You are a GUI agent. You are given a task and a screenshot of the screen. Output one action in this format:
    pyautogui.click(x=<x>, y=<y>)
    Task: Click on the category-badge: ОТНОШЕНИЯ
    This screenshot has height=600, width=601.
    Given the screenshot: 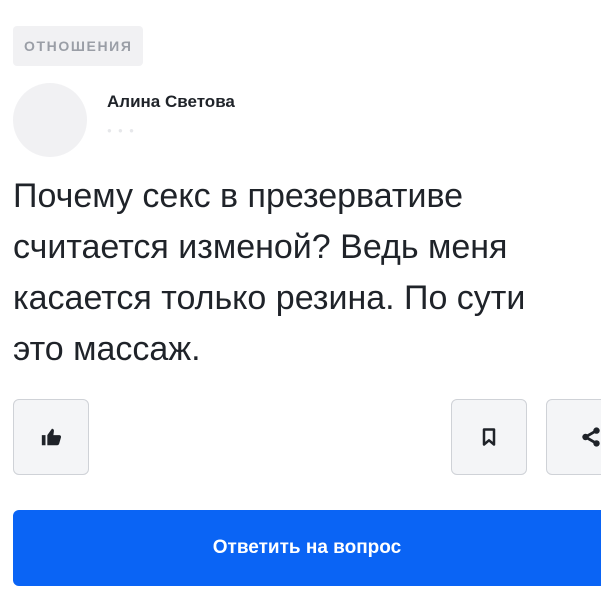 What is the action you would take?
    pyautogui.click(x=78, y=46)
    